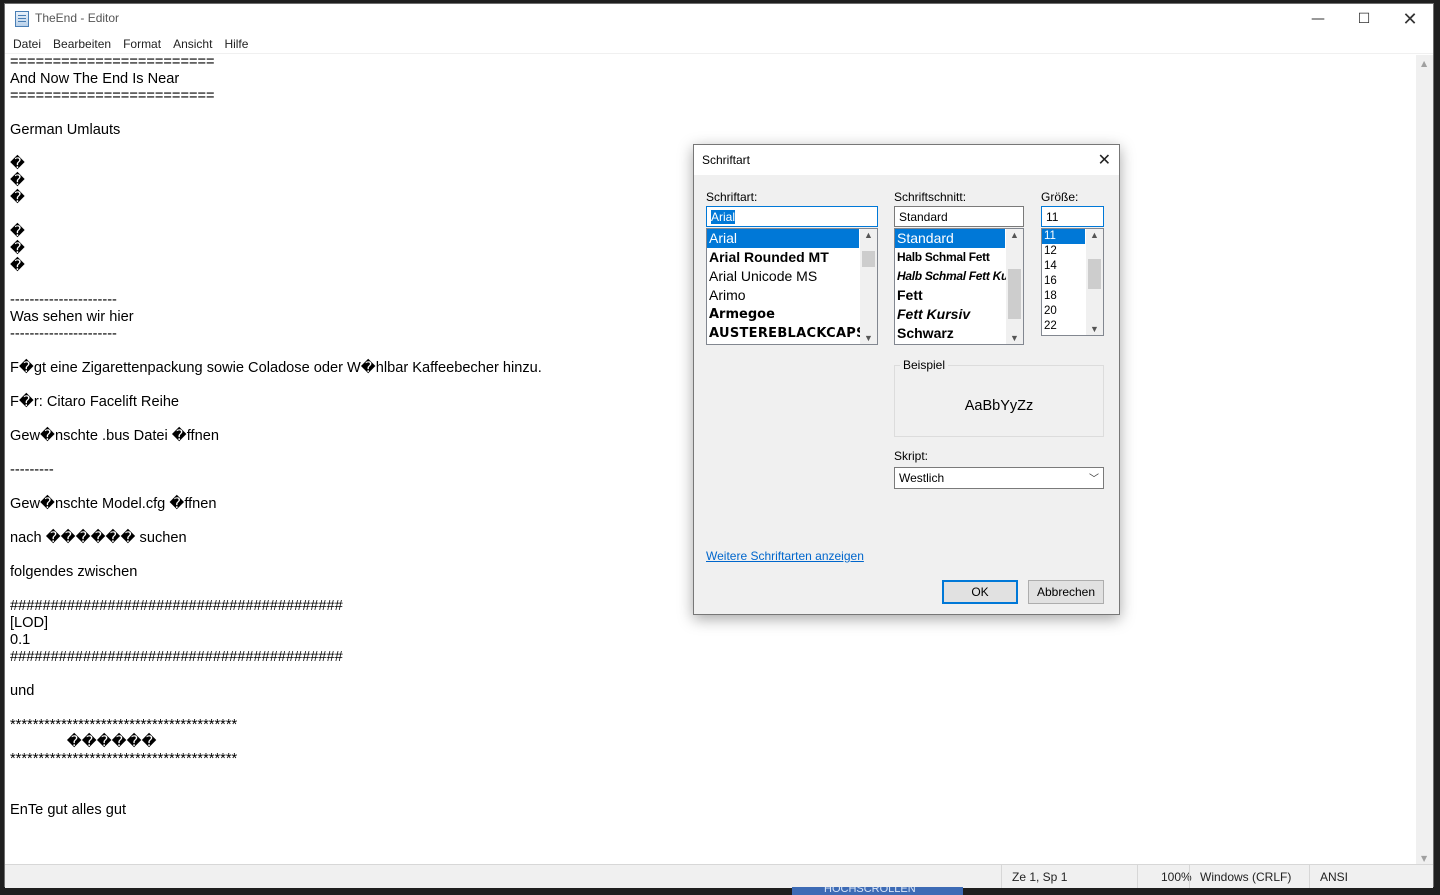  I want to click on editor-line: nach ������ suchen, so click(98, 538).